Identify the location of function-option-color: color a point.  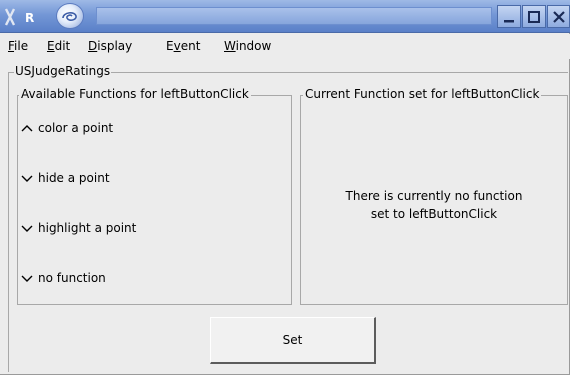
(66, 128).